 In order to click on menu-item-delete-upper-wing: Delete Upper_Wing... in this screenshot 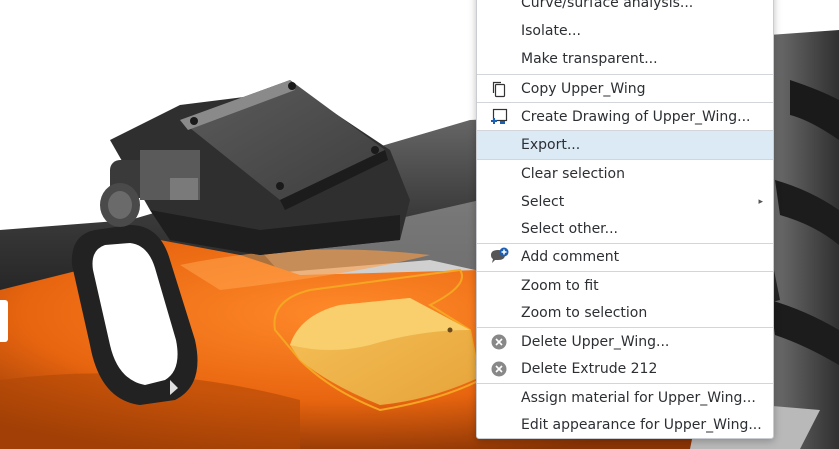, I will do `click(625, 342)`.